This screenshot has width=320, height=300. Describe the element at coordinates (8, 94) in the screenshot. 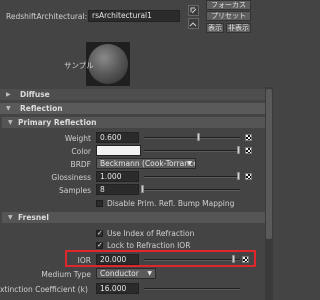

I see `collapsed-arrow-icon: ▶` at that location.